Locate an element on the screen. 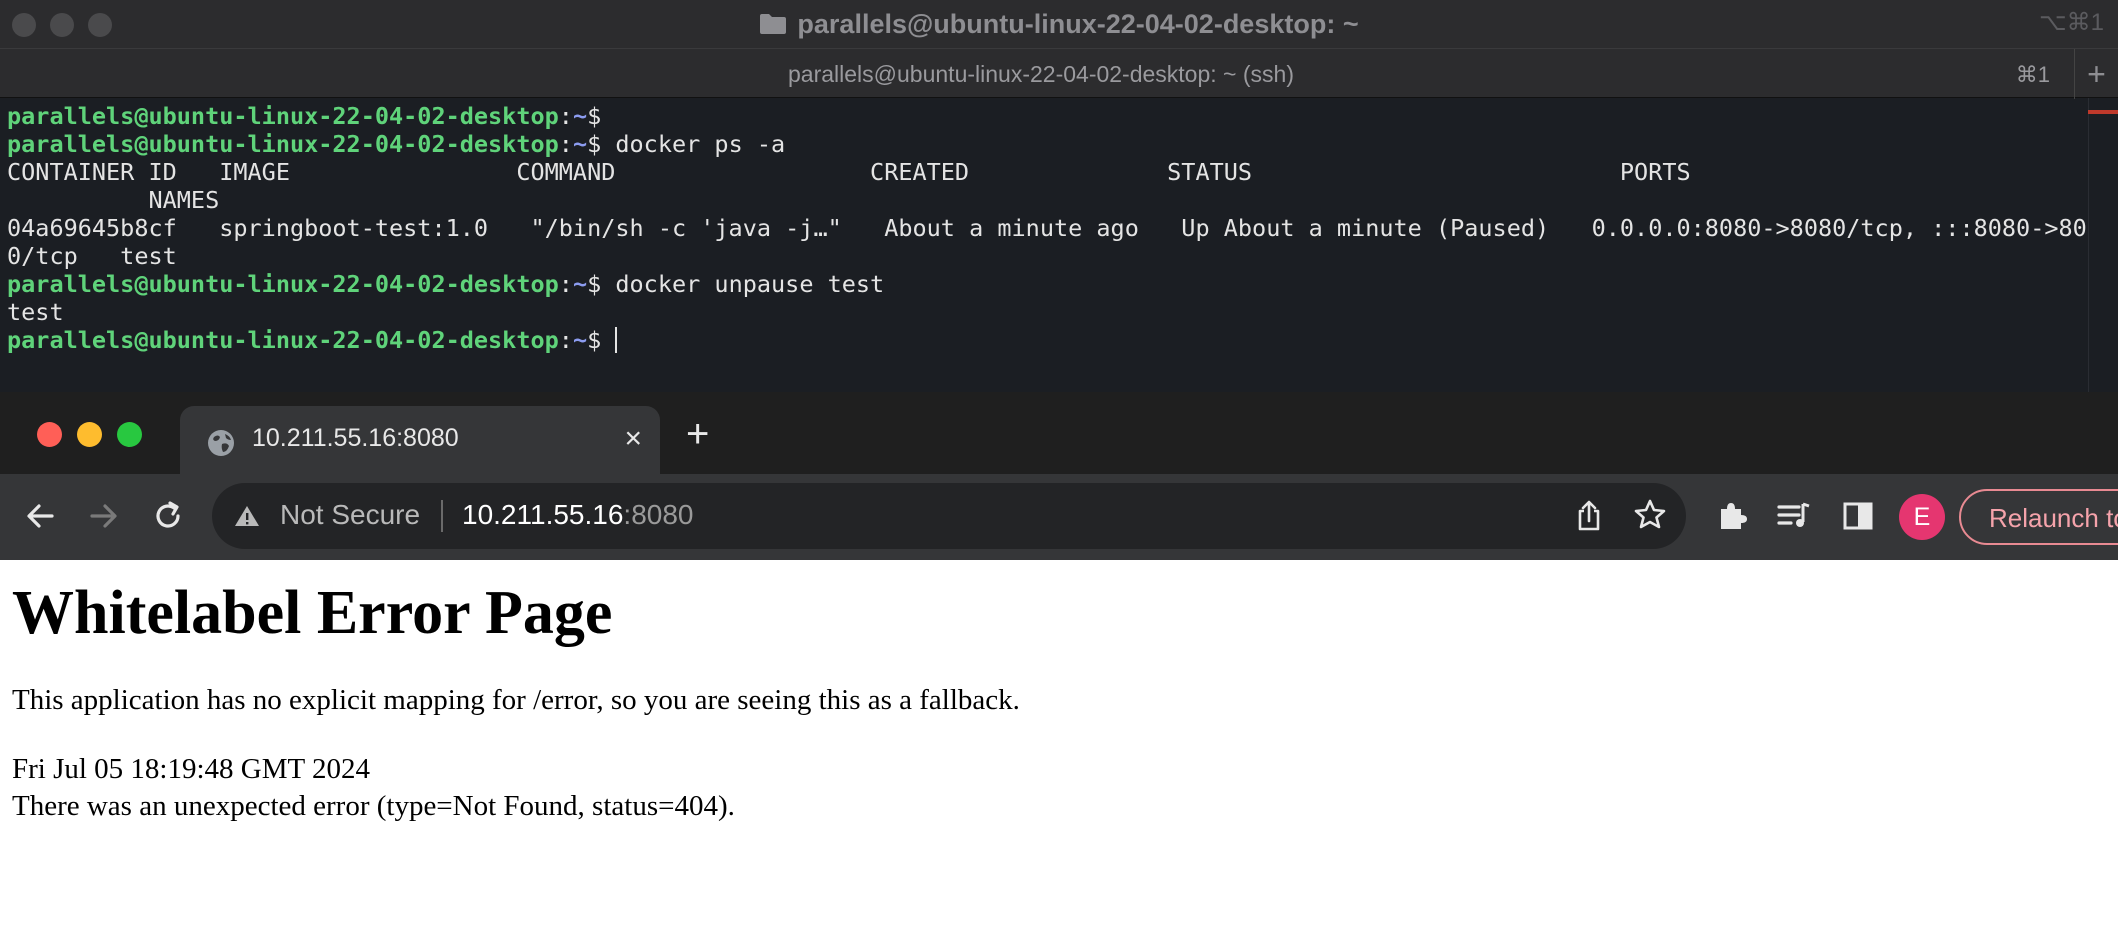 Image resolution: width=2118 pixels, height=950 pixels. new-tab-button: + is located at coordinates (697, 434).